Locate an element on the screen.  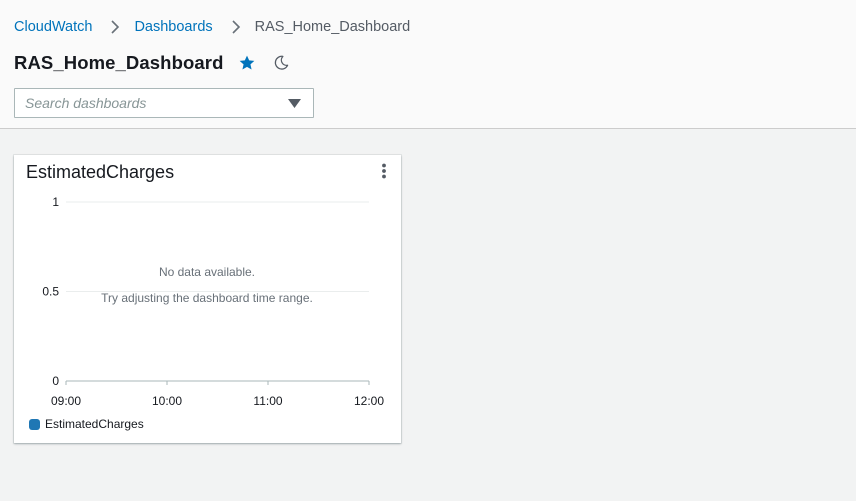
x-tick-label: 10:00 is located at coordinates (167, 401).